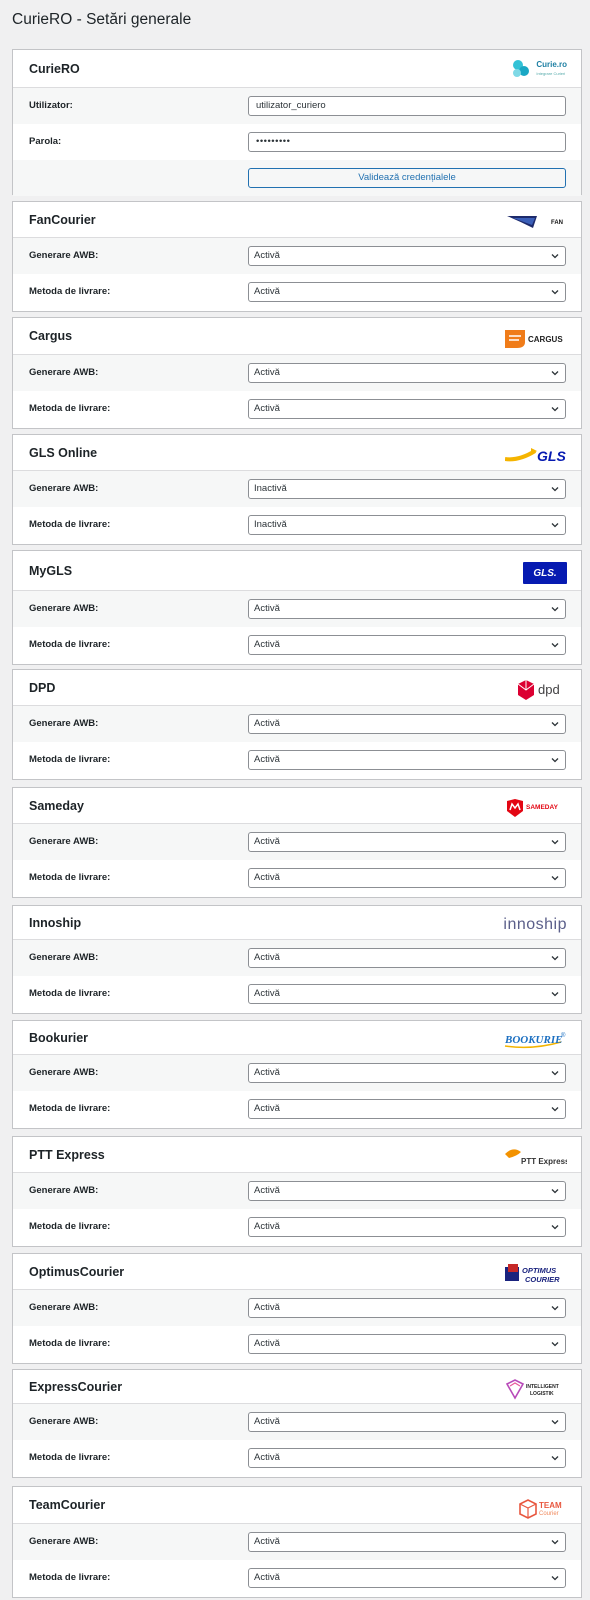  What do you see at coordinates (297, 1038) in the screenshot?
I see `card-header: Bookurier BOOKURIE ®` at bounding box center [297, 1038].